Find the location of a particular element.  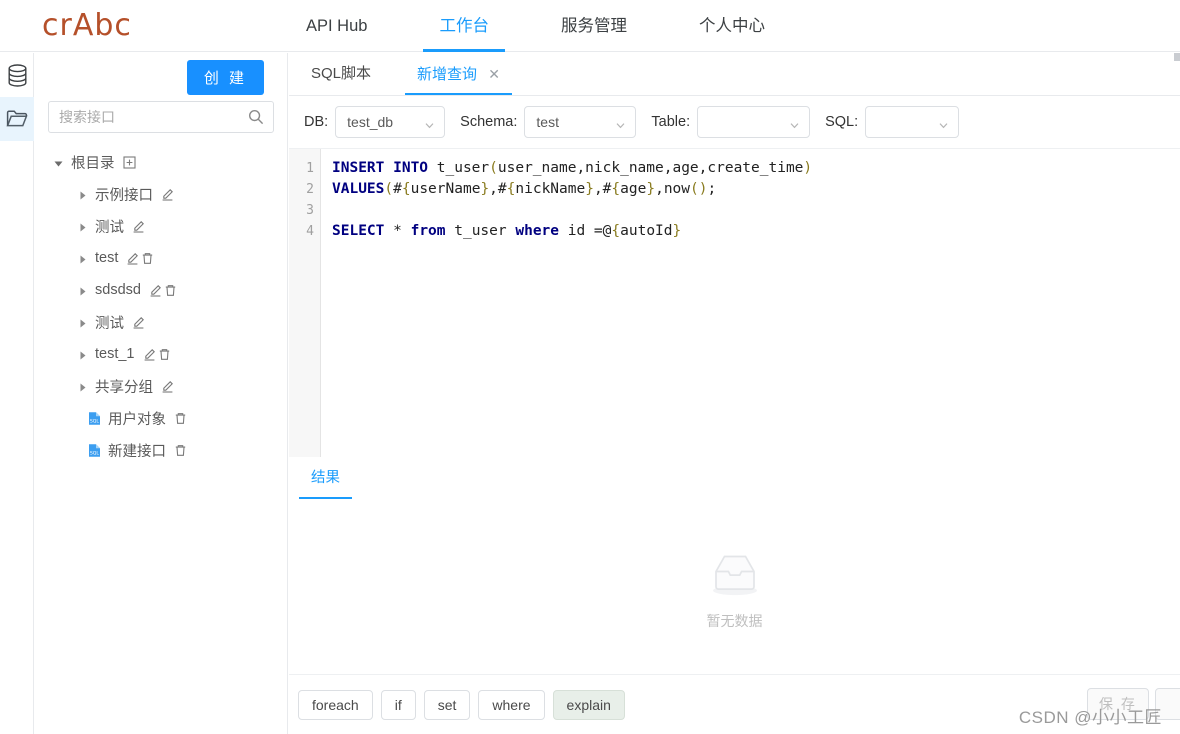

line-number: 1 is located at coordinates (310, 168).